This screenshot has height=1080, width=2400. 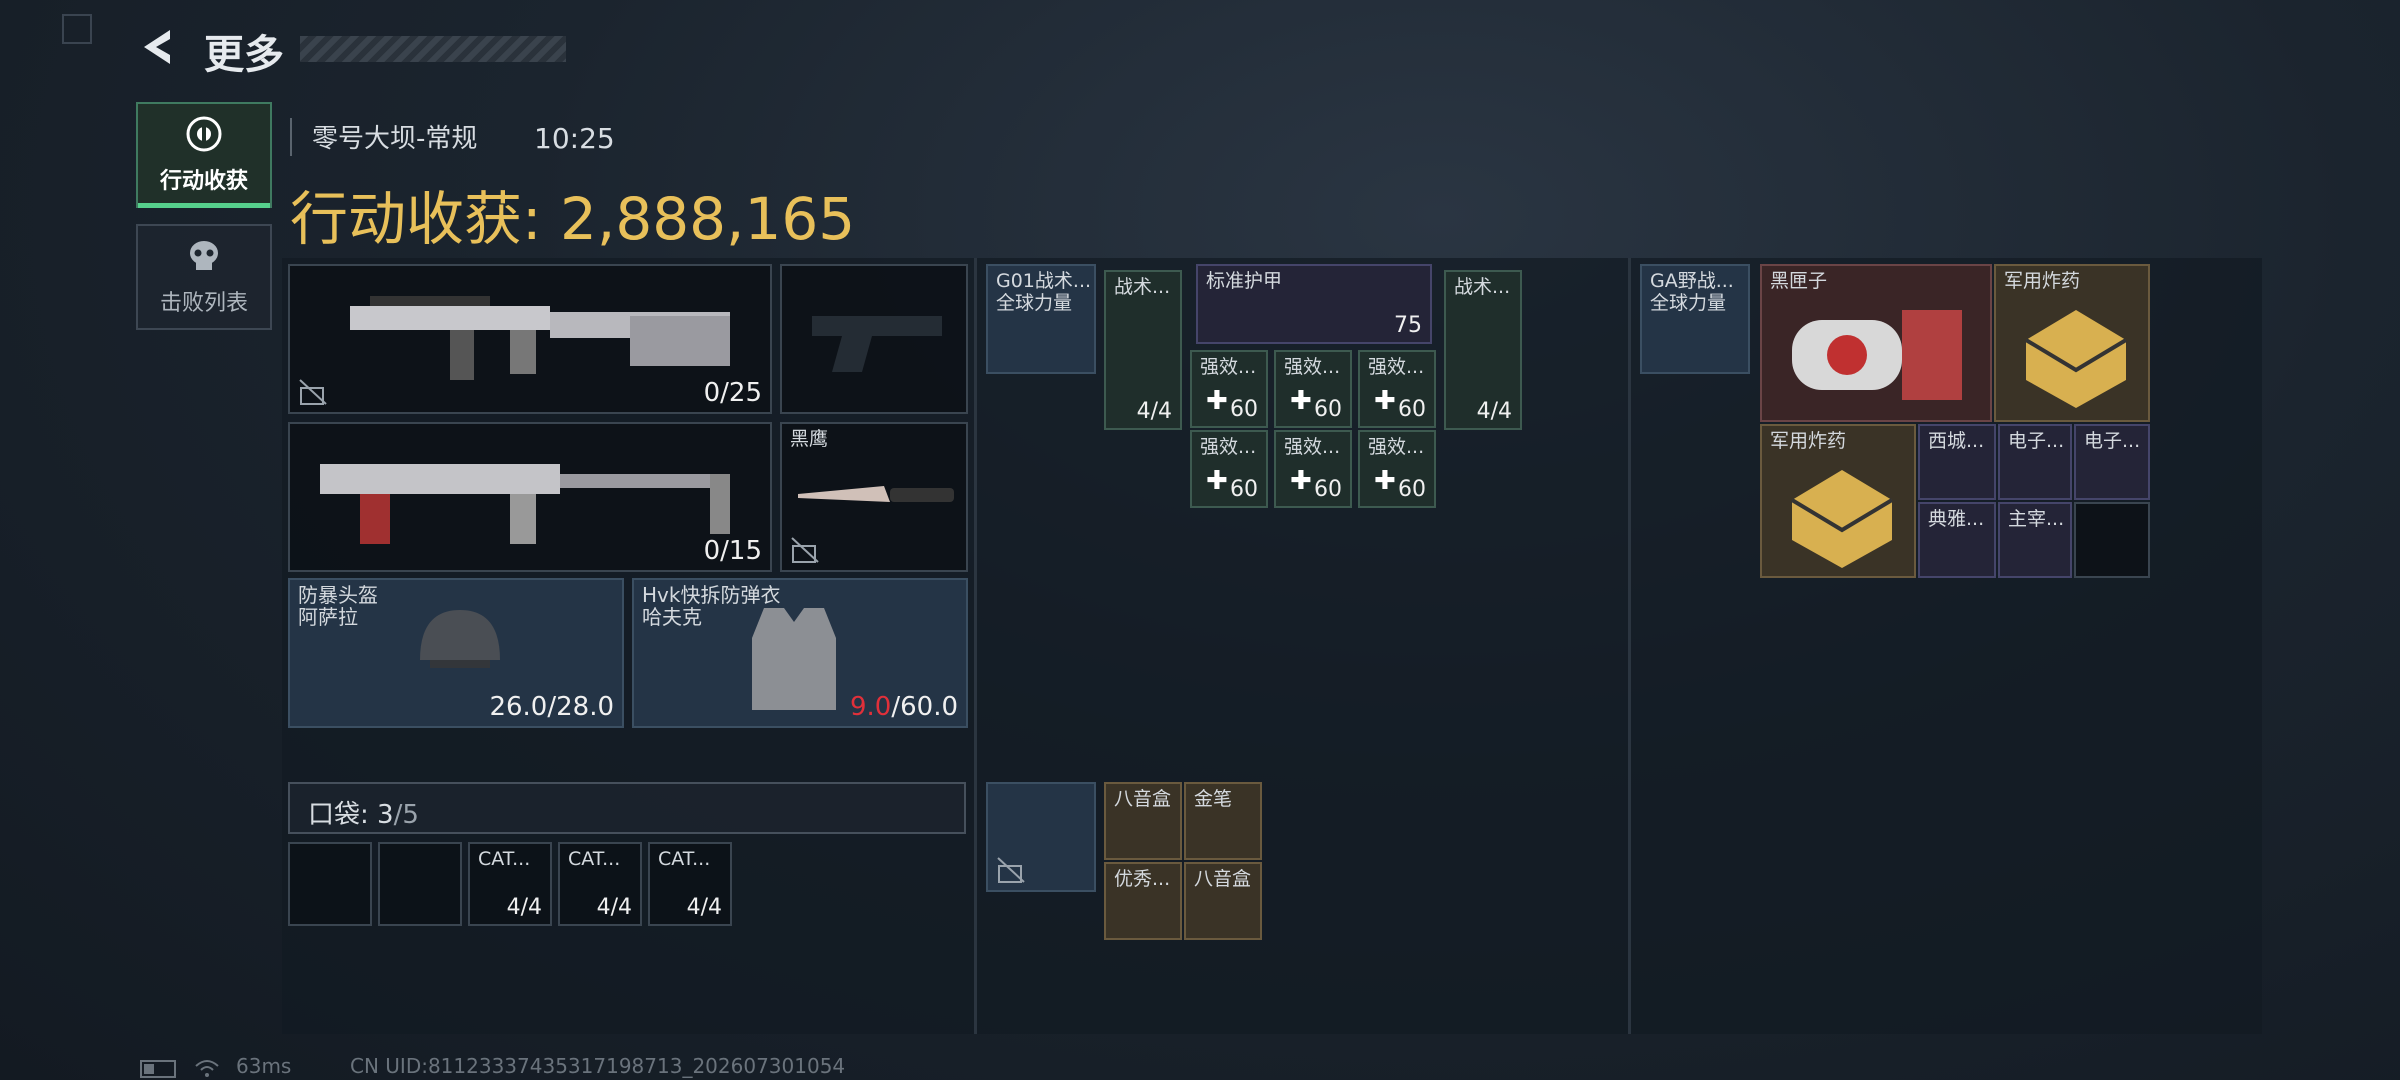 What do you see at coordinates (203, 303) in the screenshot?
I see `tab-label: 击败列表` at bounding box center [203, 303].